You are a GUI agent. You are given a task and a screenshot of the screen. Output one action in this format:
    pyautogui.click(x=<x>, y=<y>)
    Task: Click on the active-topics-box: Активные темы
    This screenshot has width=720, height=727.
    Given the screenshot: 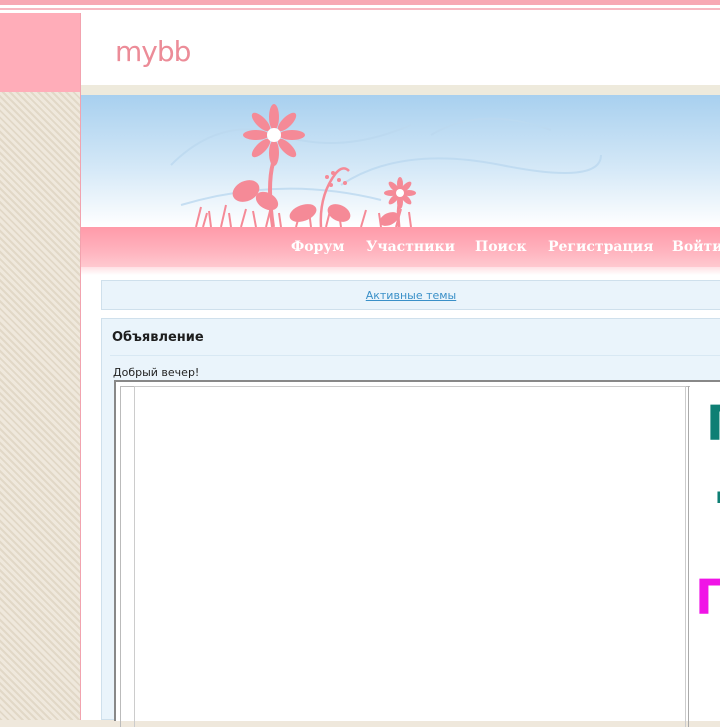 What is the action you would take?
    pyautogui.click(x=410, y=295)
    